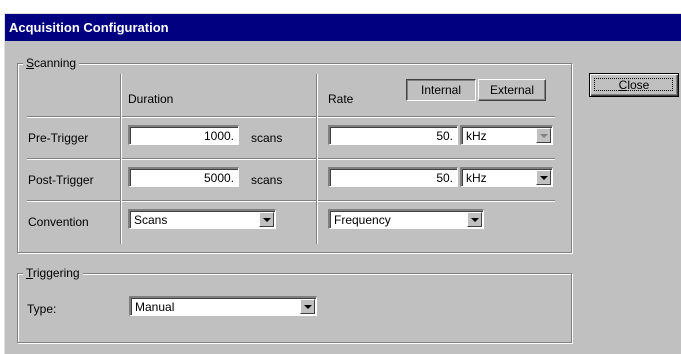  I want to click on external-button-label: External, so click(512, 90).